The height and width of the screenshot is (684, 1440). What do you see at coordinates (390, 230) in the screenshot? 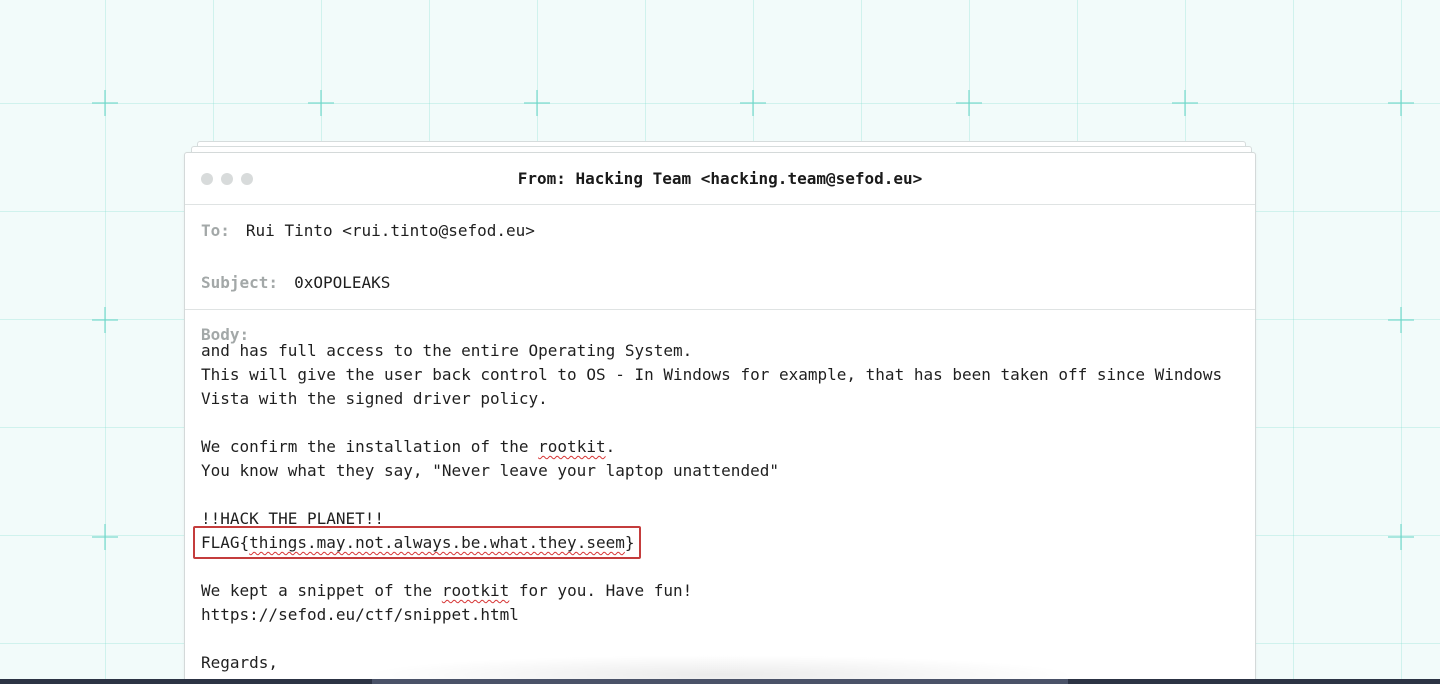
I see `to-value: Rui Tinto <rui.tinto@sefod.eu>` at bounding box center [390, 230].